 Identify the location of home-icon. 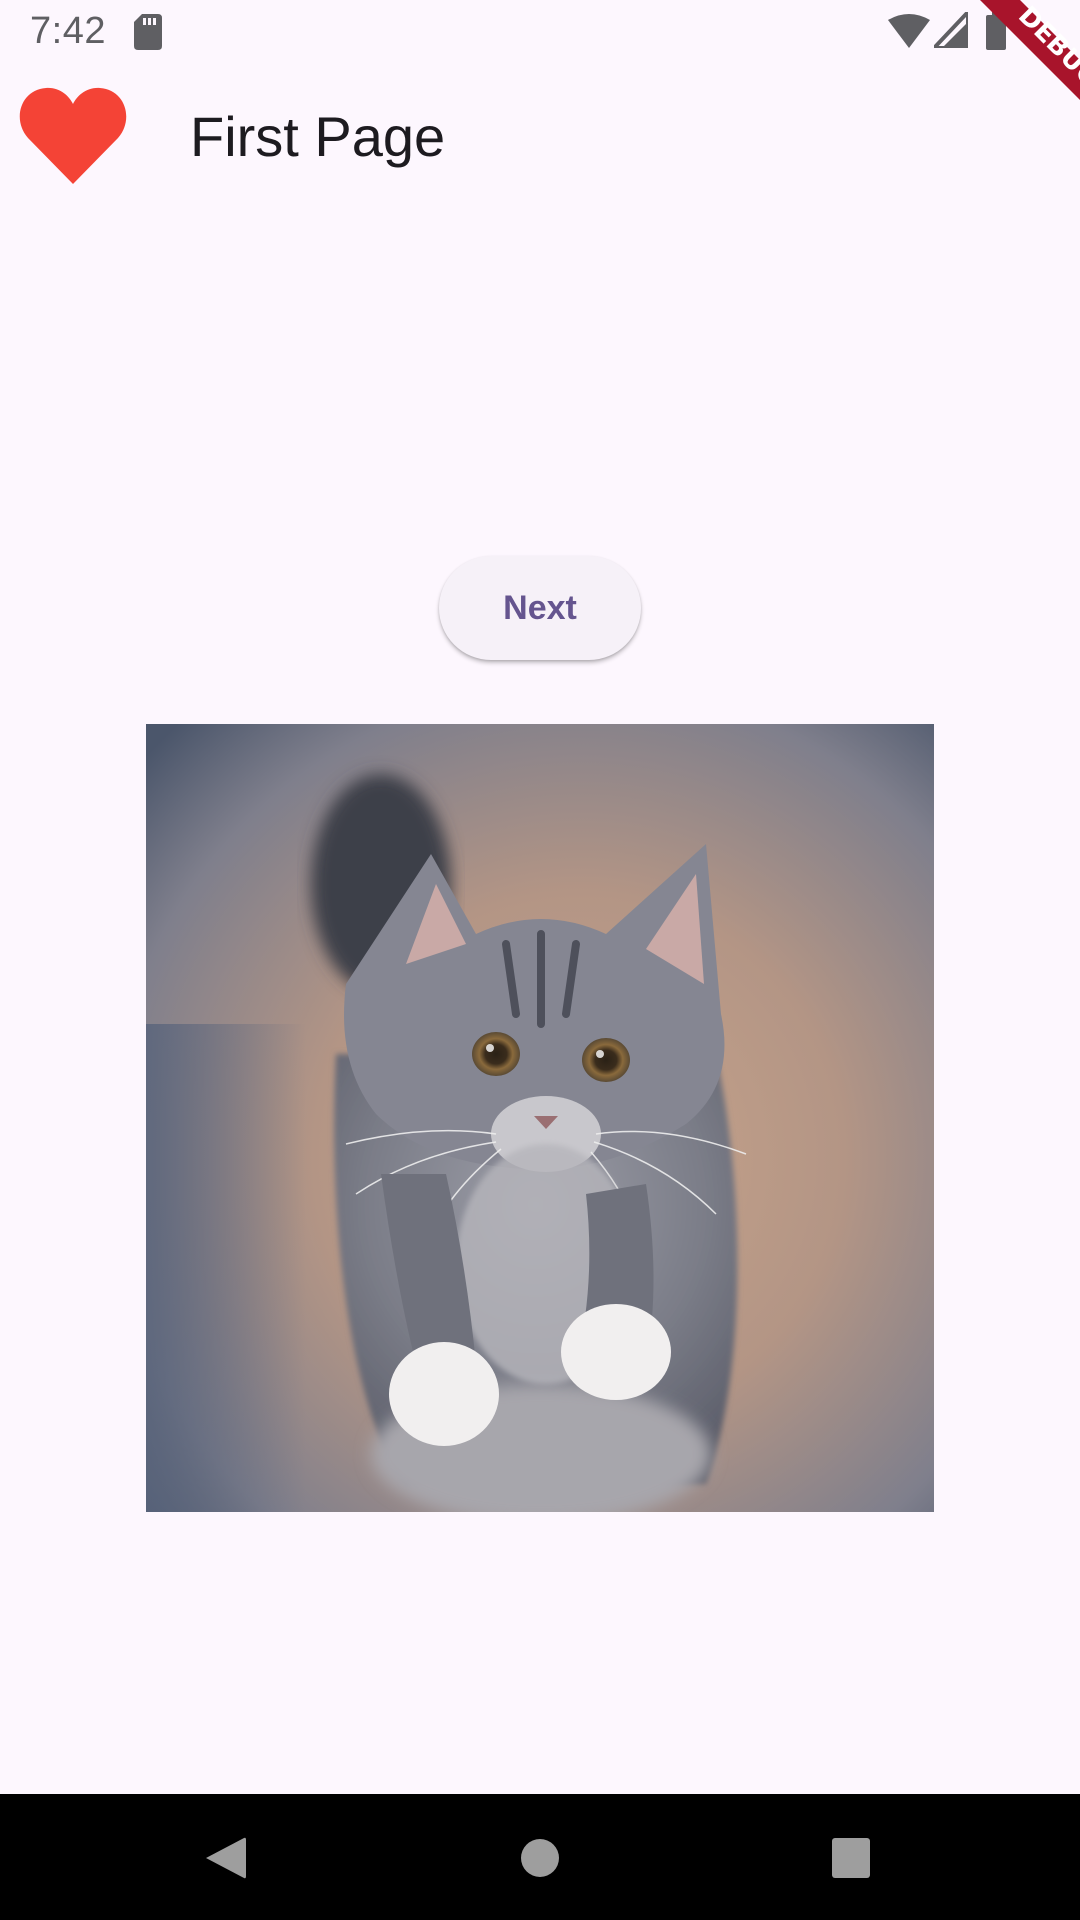
(540, 1858).